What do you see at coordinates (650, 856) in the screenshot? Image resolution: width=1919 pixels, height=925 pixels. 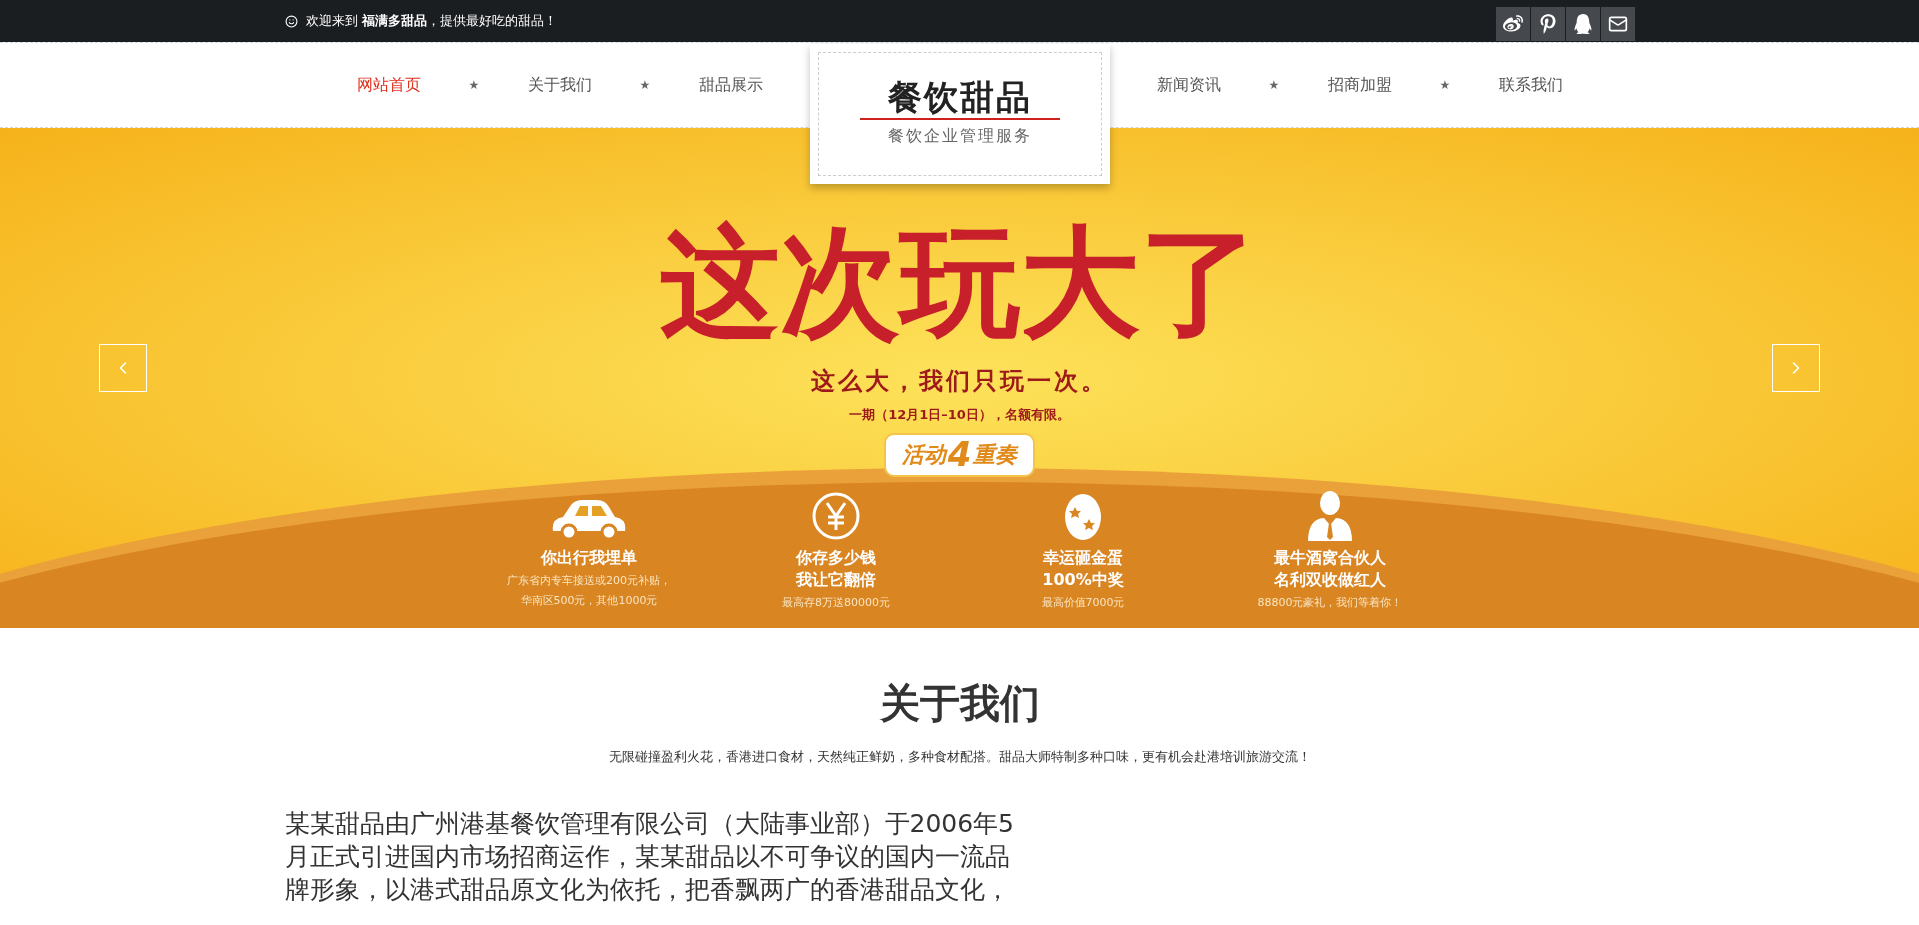 I see `about-paragraph: 某某甜品由广州港基餐饮管理有限公司（大陆事业部）于2006年5月正式引进国内市场招商运作，某某甜品以不可争议的国内一流品牌形象，以港式甜品原文化为依托，把香飘两广的香港甜品文化，` at bounding box center [650, 856].